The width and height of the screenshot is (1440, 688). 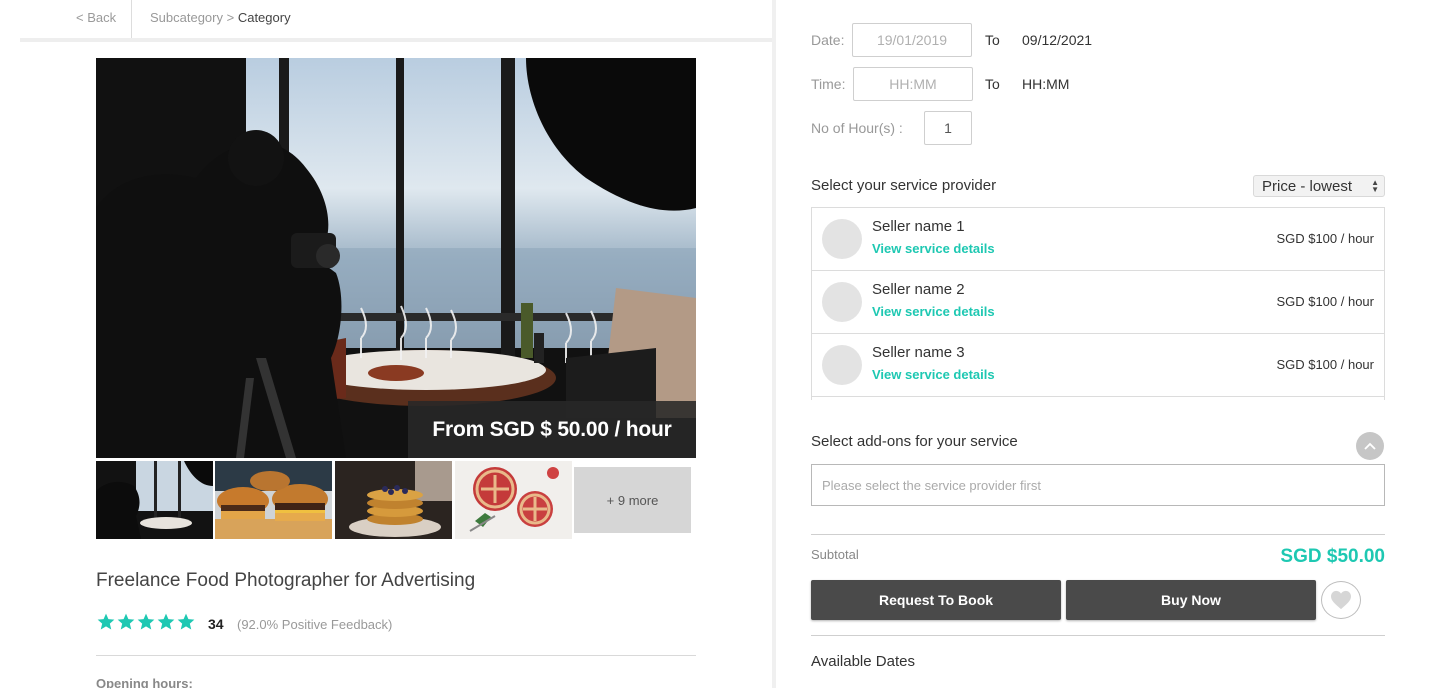 I want to click on thumbnail-photographer, so click(x=154, y=500).